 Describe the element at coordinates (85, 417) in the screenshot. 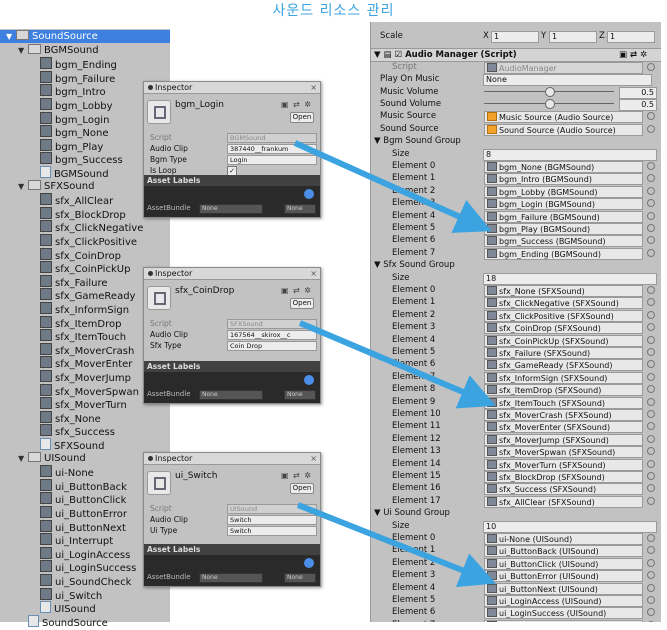

I see `tree-item-sfx-none: sfx_None` at that location.